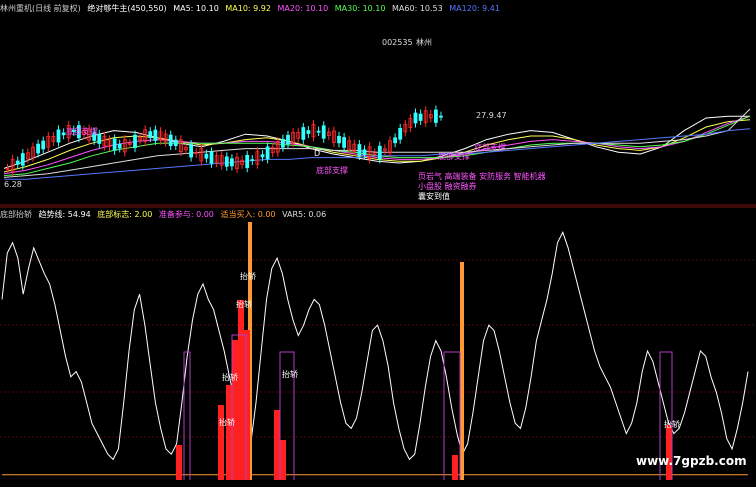 Image resolution: width=756 pixels, height=487 pixels. Describe the element at coordinates (64, 214) in the screenshot. I see `trend-value: 趋势线: 54.94` at that location.